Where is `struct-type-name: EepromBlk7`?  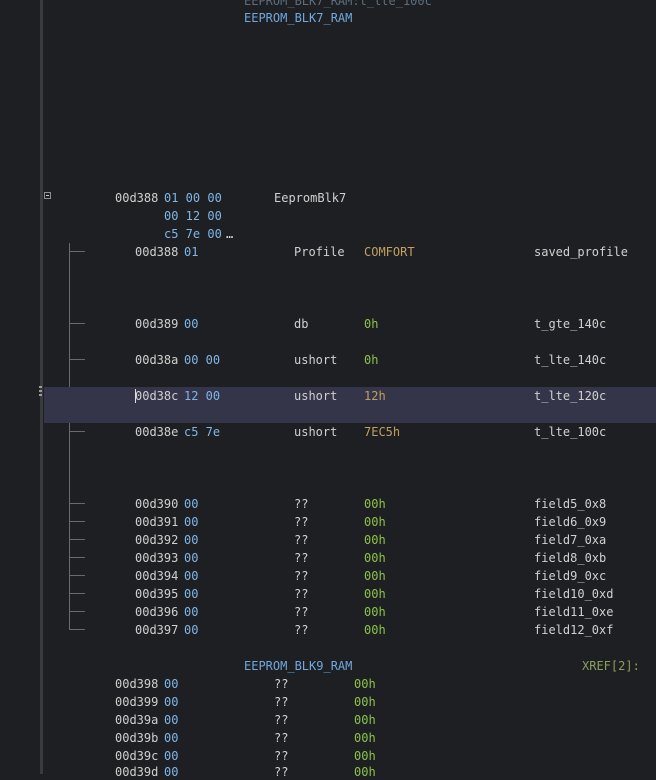 struct-type-name: EepromBlk7 is located at coordinates (310, 198).